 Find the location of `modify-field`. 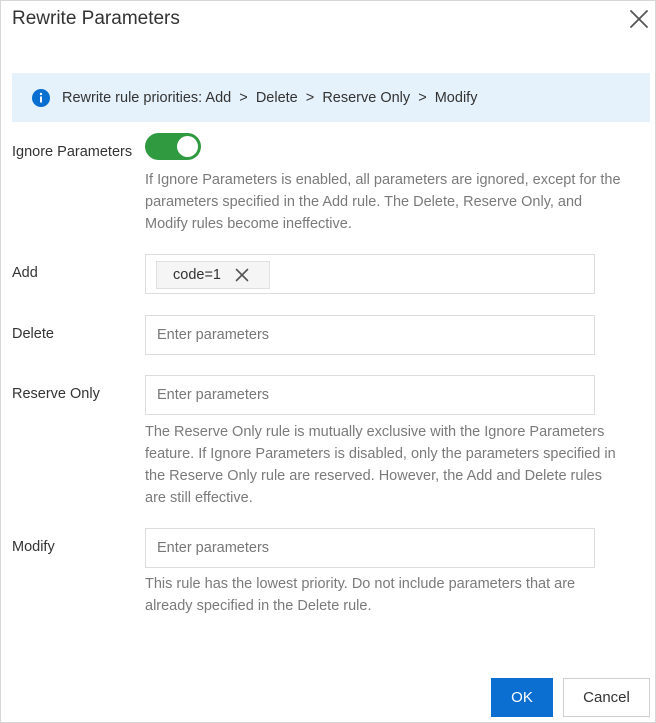

modify-field is located at coordinates (370, 548).